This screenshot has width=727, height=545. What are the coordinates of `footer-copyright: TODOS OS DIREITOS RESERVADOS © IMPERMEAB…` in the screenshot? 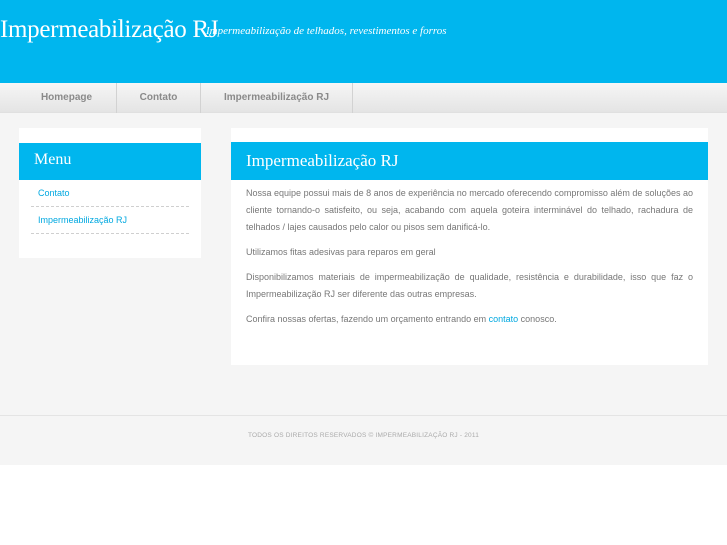 It's located at (363, 435).